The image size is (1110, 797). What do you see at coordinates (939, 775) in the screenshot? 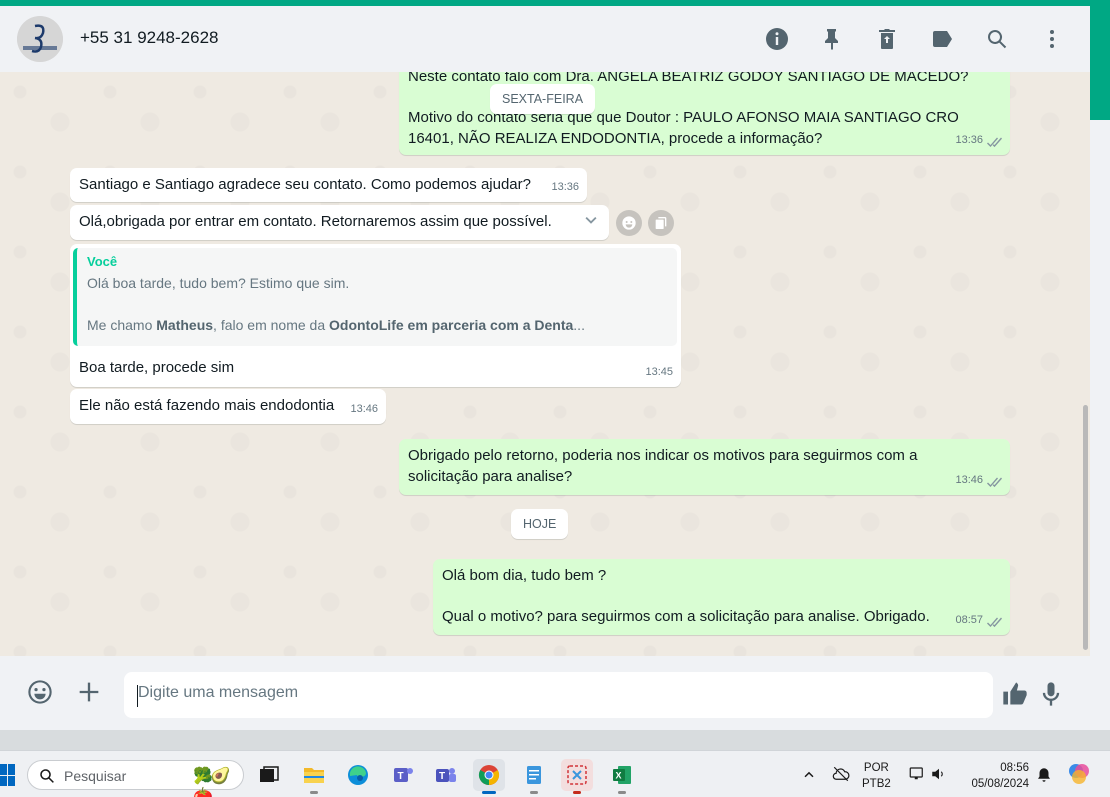
I see `volume-icon` at bounding box center [939, 775].